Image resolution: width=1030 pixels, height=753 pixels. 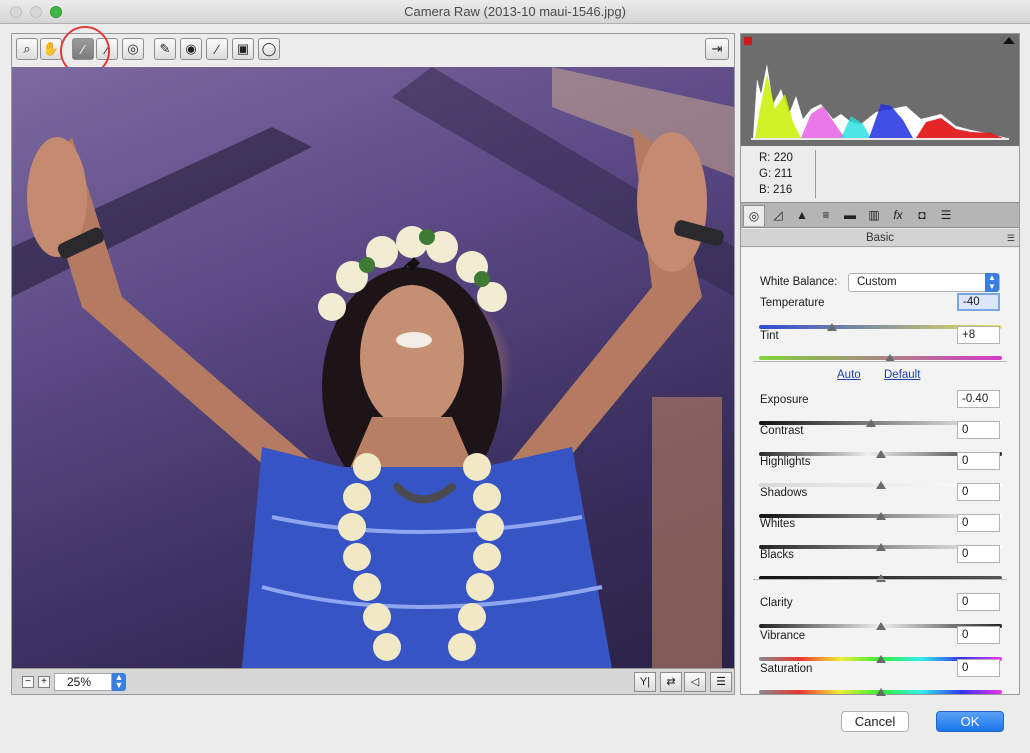 What do you see at coordinates (874, 215) in the screenshot?
I see `tab-lens-corrections-icon: ▥` at bounding box center [874, 215].